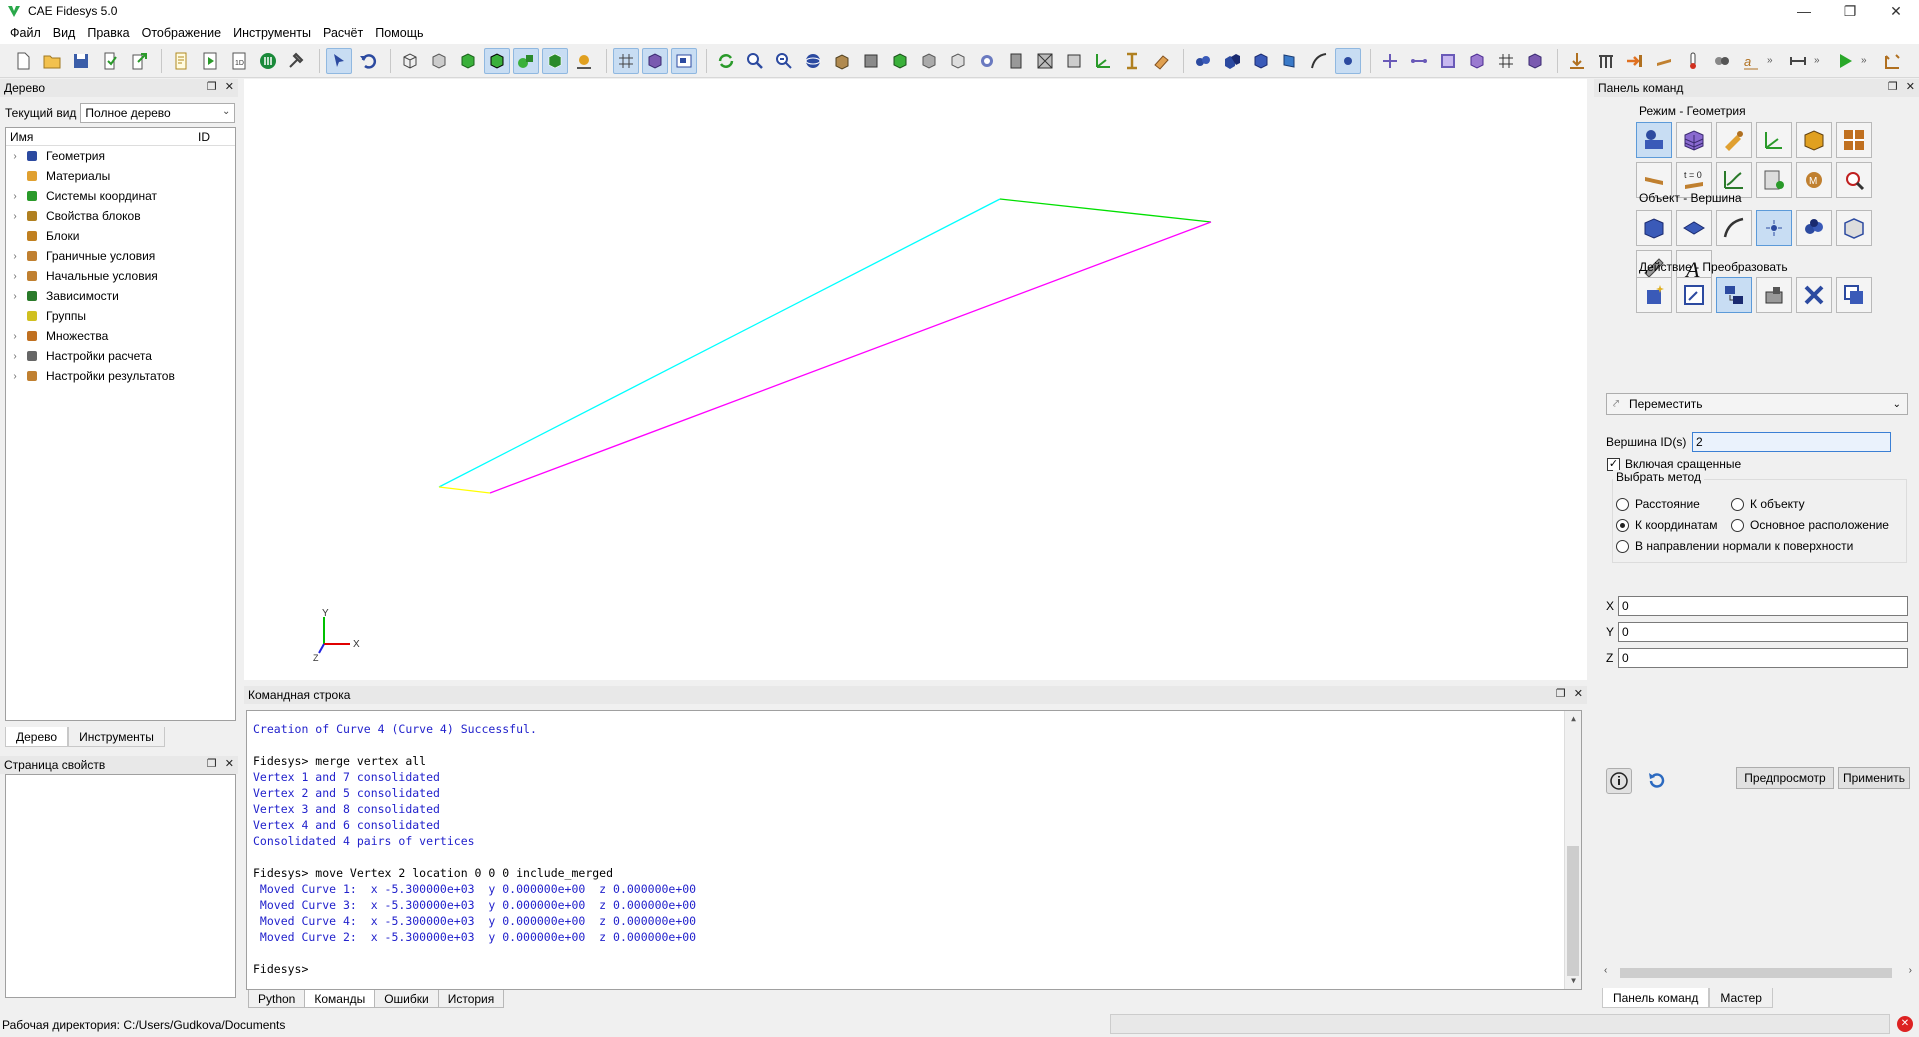 This screenshot has width=1919, height=1037. What do you see at coordinates (1758, 973) in the screenshot?
I see `command-panel-hscroll: ‹ ›` at bounding box center [1758, 973].